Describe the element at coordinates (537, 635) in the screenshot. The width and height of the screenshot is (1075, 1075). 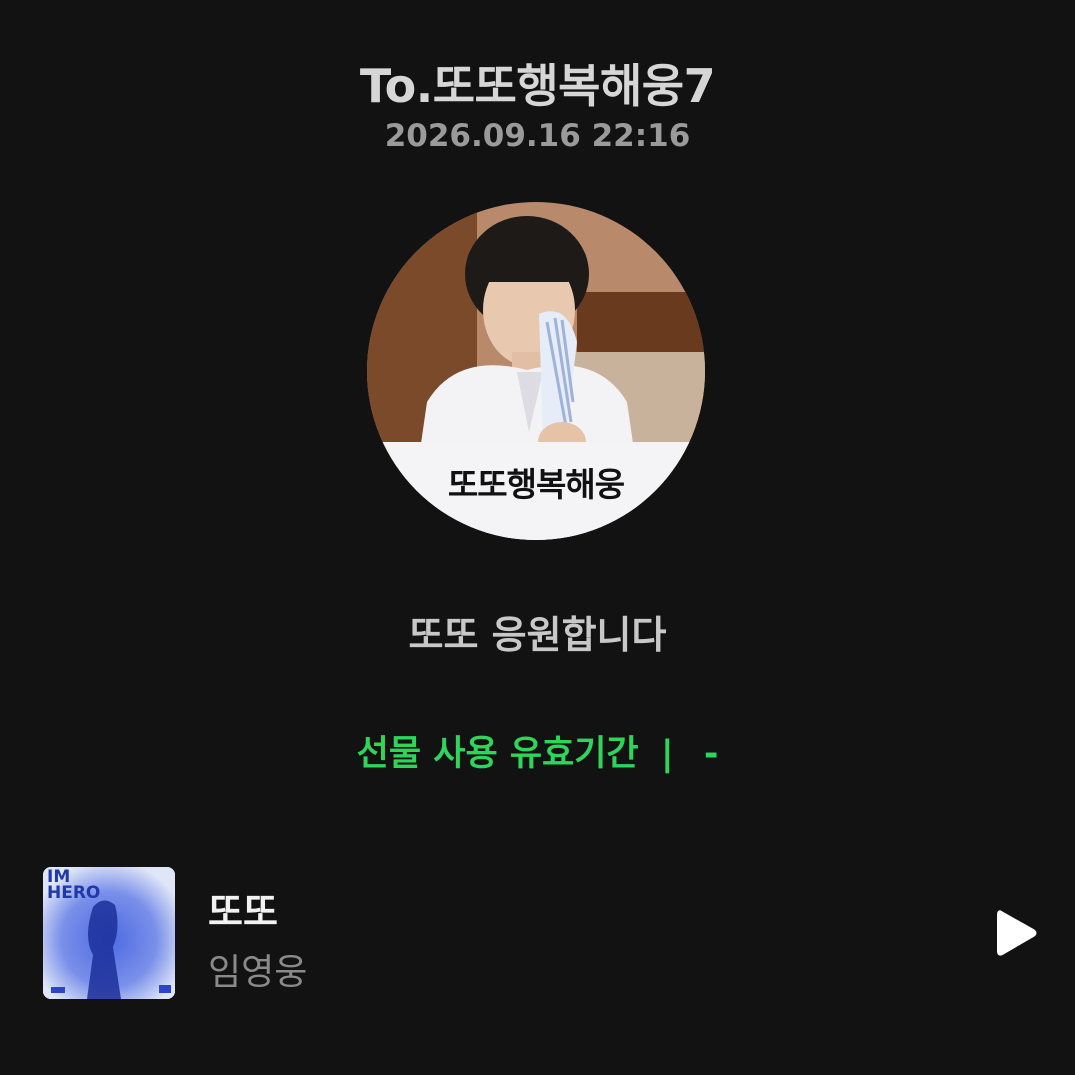
I see `gift-message: 또또 응원합니다` at that location.